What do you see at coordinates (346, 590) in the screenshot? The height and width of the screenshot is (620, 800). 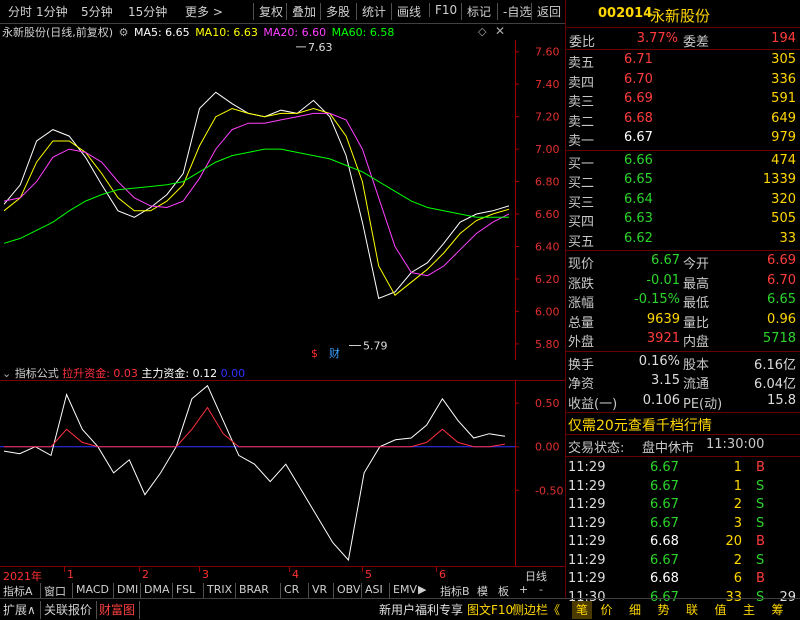 I see `indicator-tab: OBV` at bounding box center [346, 590].